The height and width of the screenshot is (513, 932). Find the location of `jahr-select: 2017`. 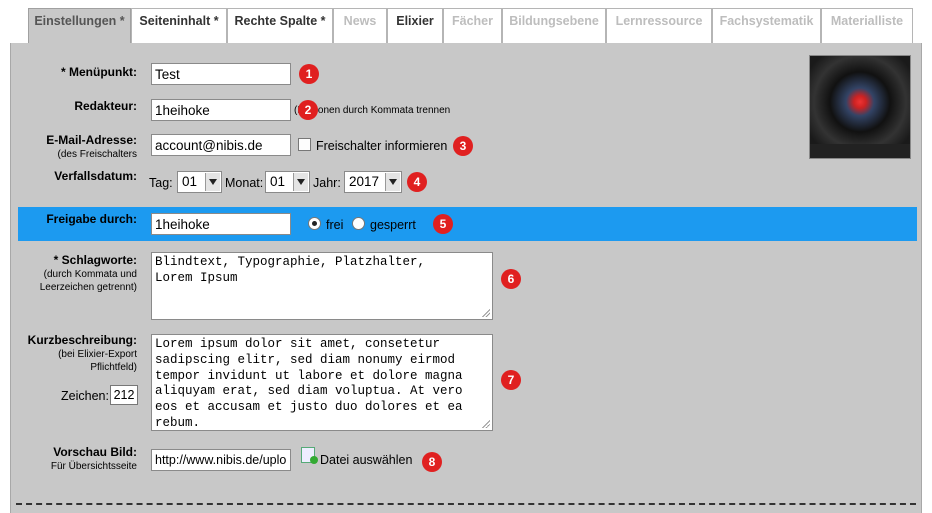

jahr-select: 2017 is located at coordinates (373, 182).